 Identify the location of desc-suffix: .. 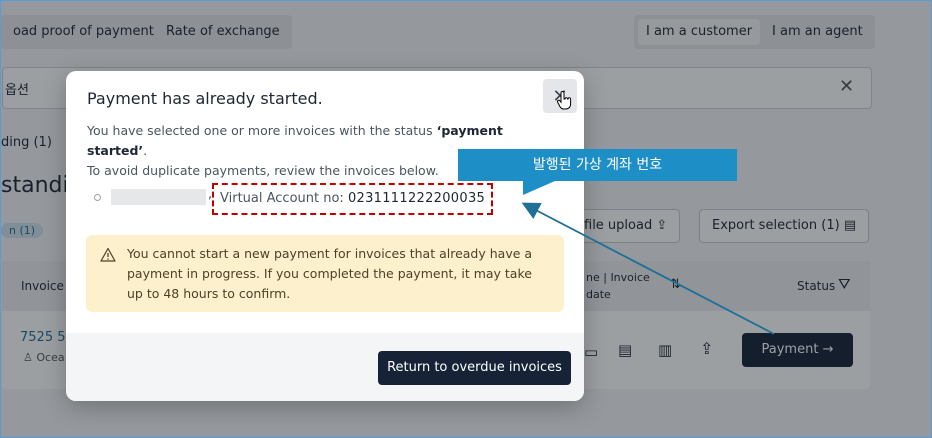
(145, 150).